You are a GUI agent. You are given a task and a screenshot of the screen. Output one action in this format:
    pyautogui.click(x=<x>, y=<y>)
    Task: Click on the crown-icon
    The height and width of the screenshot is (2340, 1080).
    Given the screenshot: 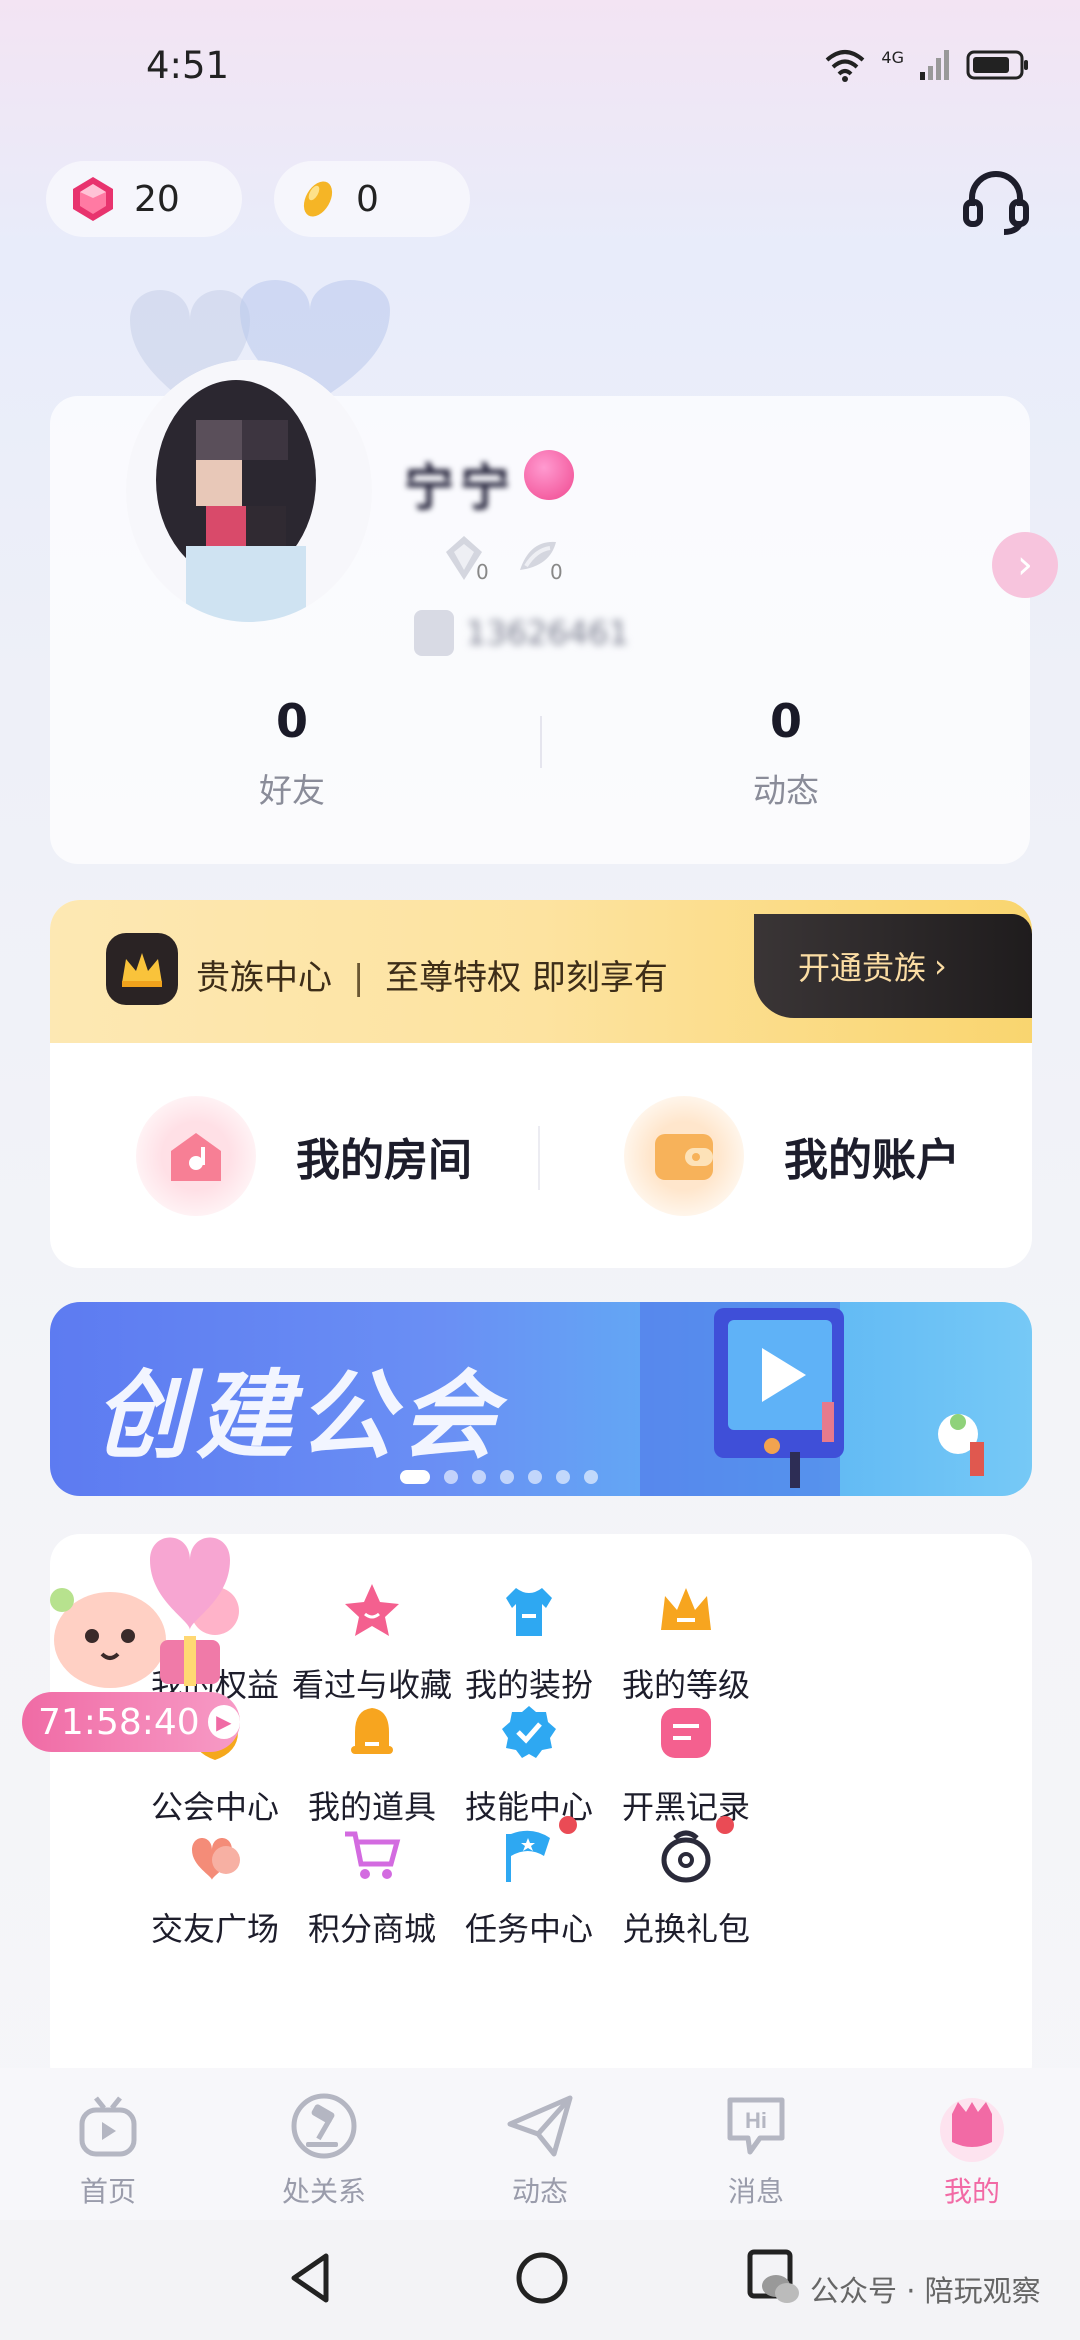 What is the action you would take?
    pyautogui.click(x=686, y=1609)
    